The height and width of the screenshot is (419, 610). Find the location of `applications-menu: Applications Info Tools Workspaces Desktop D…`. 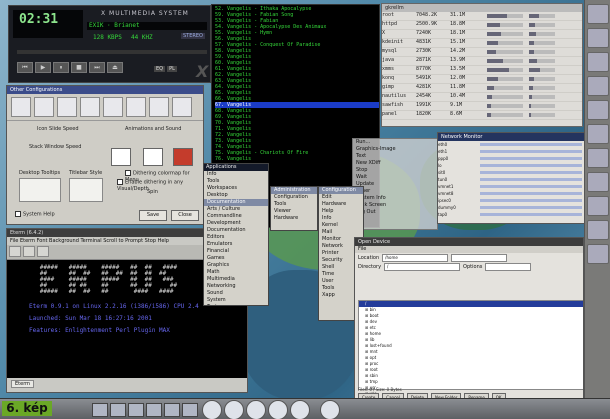

applications-menu: Applications Info Tools Workspaces Desktop D… is located at coordinates (236, 234).